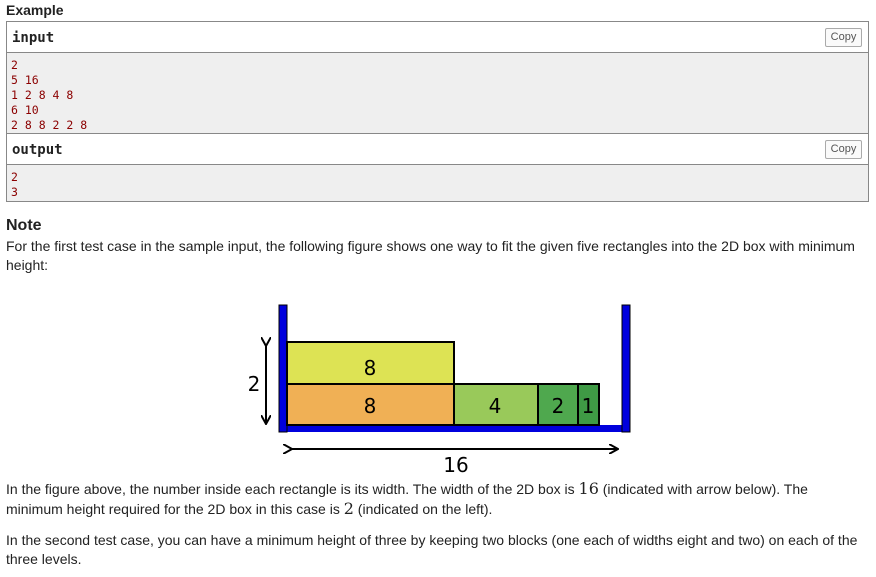  I want to click on height-label: 2, so click(254, 384).